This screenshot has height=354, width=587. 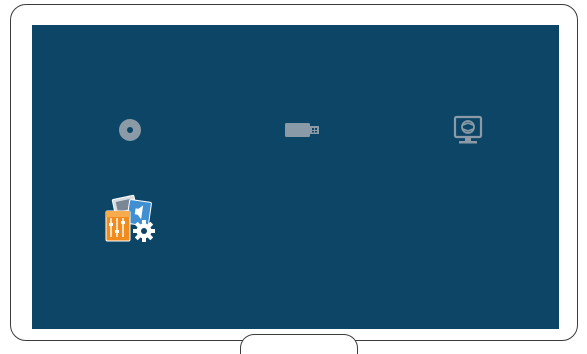 I want to click on settings-icon, so click(x=130, y=218).